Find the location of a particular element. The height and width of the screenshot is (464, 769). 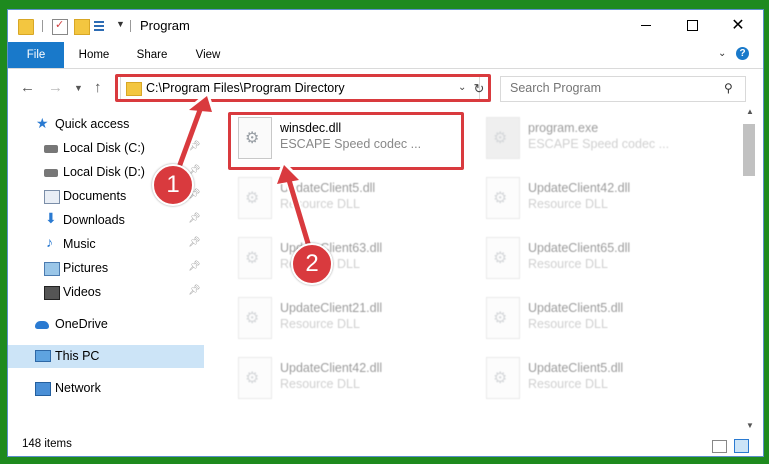

address-highlight-box is located at coordinates (303, 88).